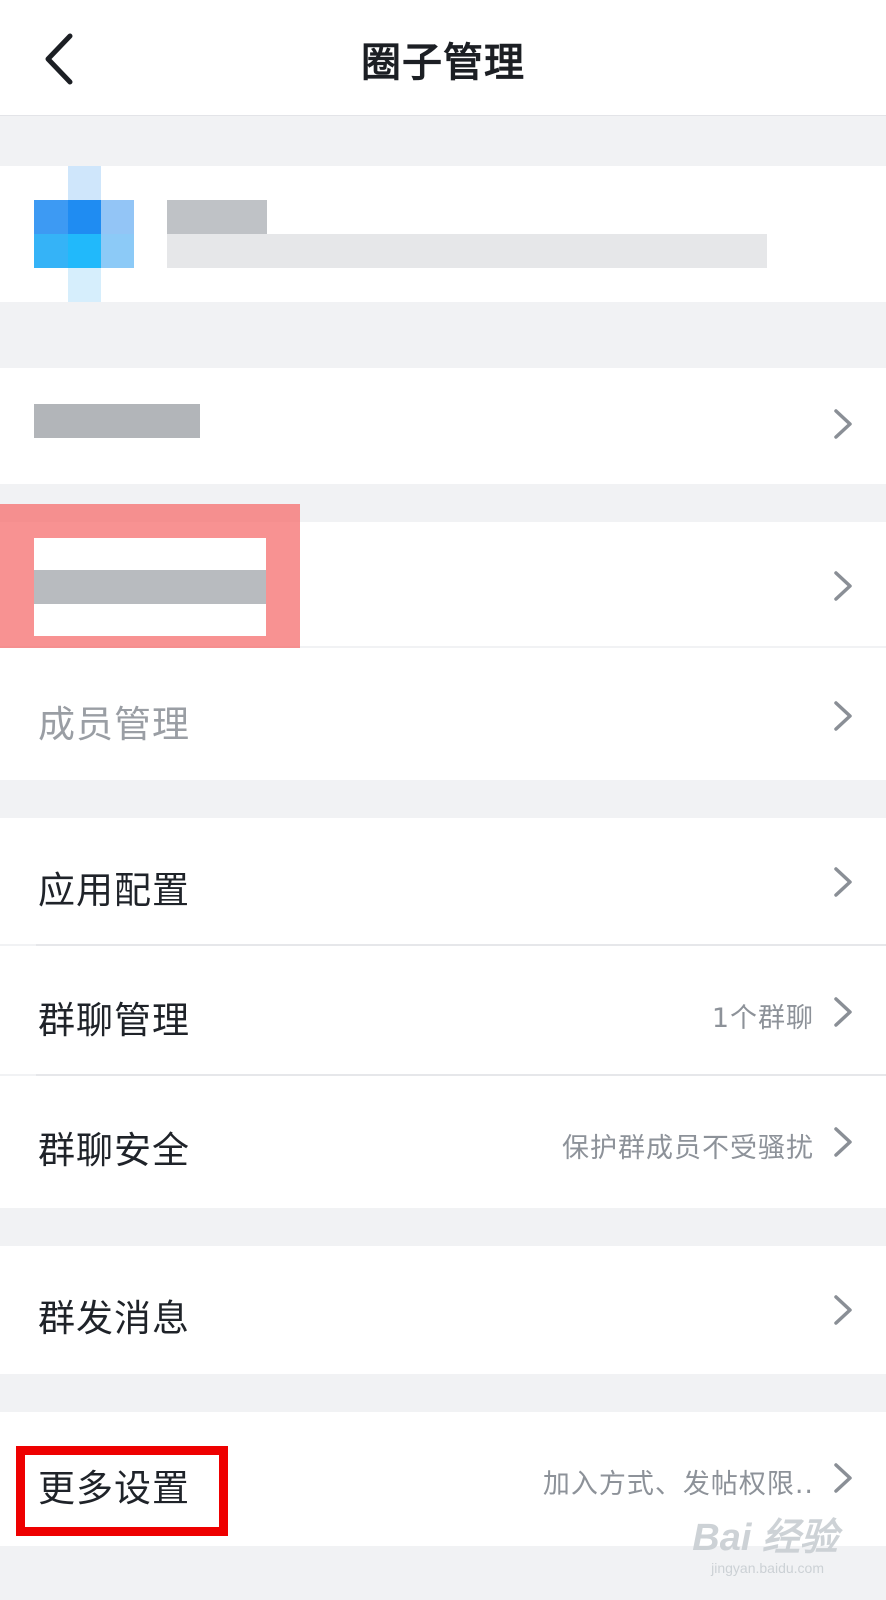 The image size is (886, 1600). Describe the element at coordinates (443, 1010) in the screenshot. I see `group-chat-management-row: 群聊管理 1个群聊` at that location.